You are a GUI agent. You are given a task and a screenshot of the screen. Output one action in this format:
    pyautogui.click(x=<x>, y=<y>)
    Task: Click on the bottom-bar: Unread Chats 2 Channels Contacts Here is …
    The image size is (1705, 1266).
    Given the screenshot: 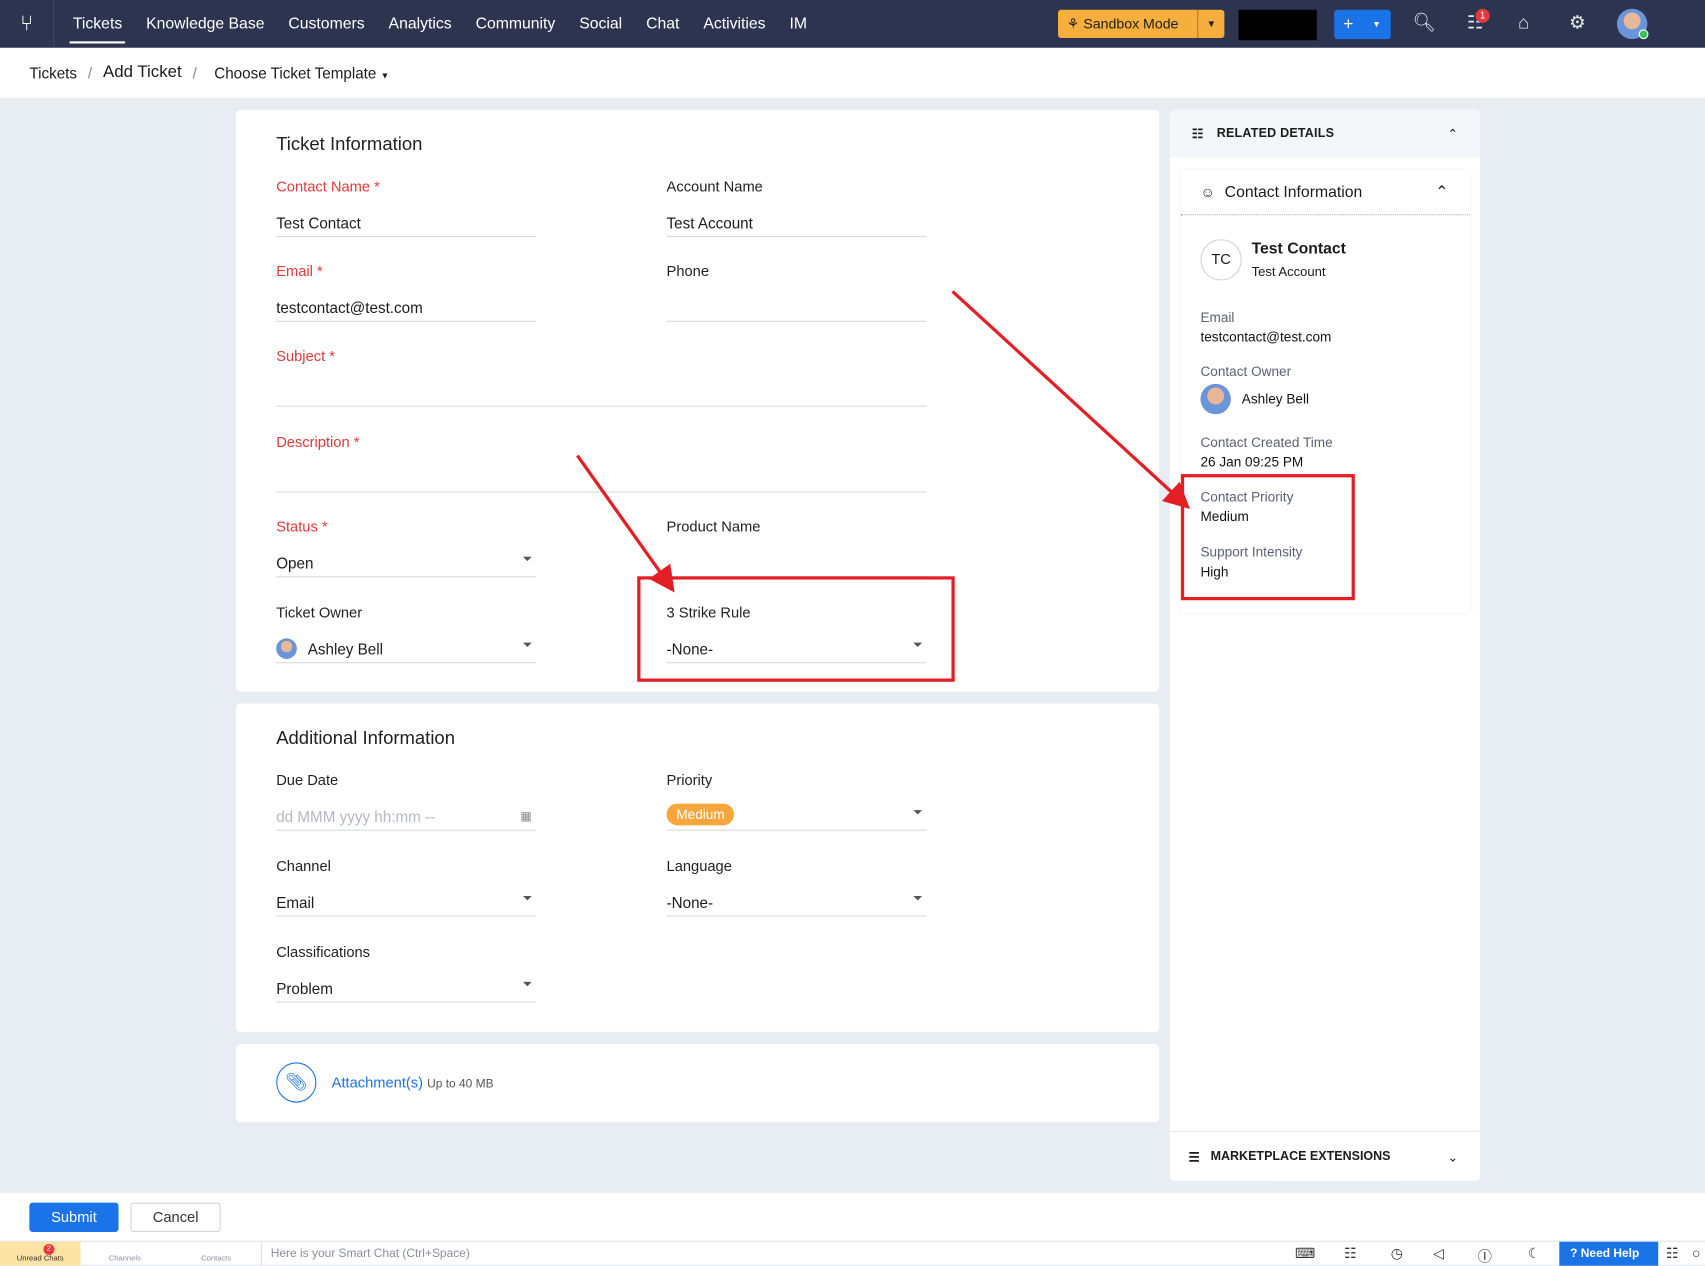 What is the action you would take?
    pyautogui.click(x=852, y=1253)
    